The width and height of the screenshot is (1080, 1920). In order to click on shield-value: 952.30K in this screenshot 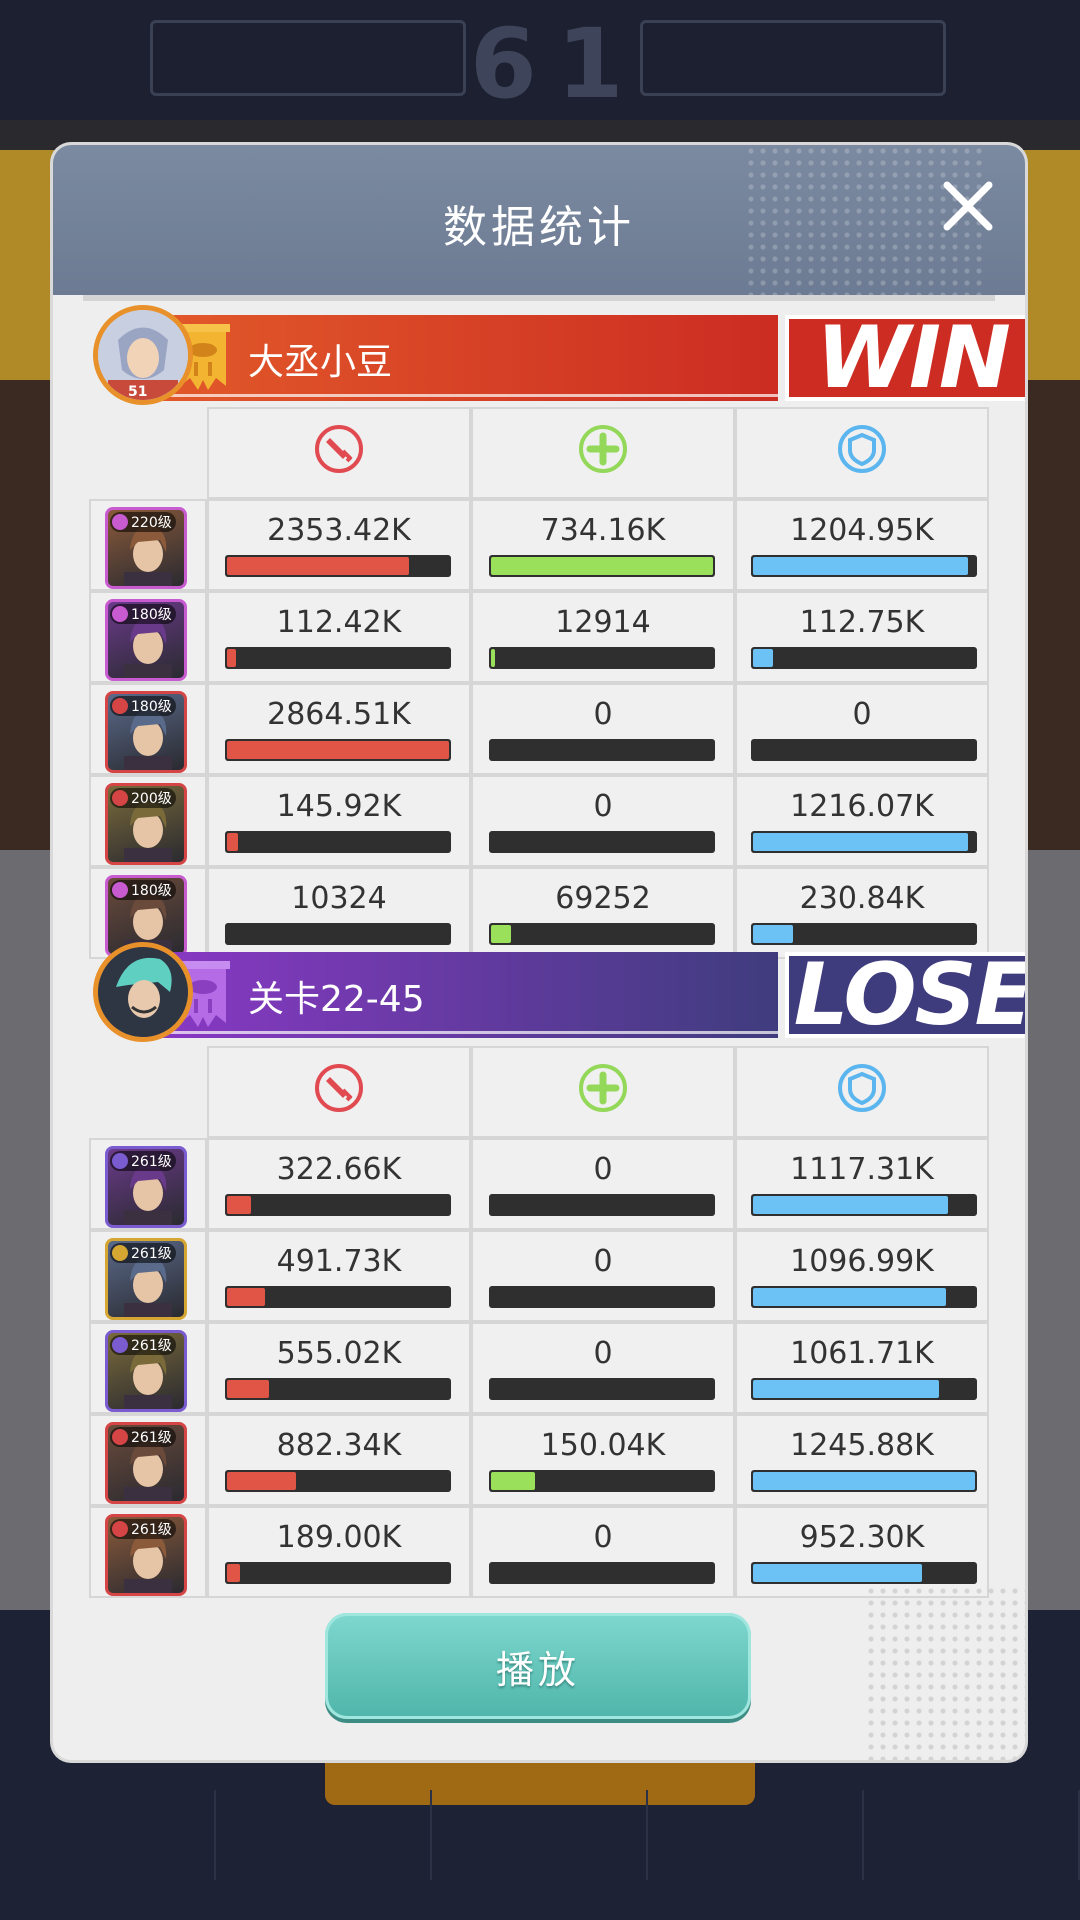, I will do `click(862, 1537)`.